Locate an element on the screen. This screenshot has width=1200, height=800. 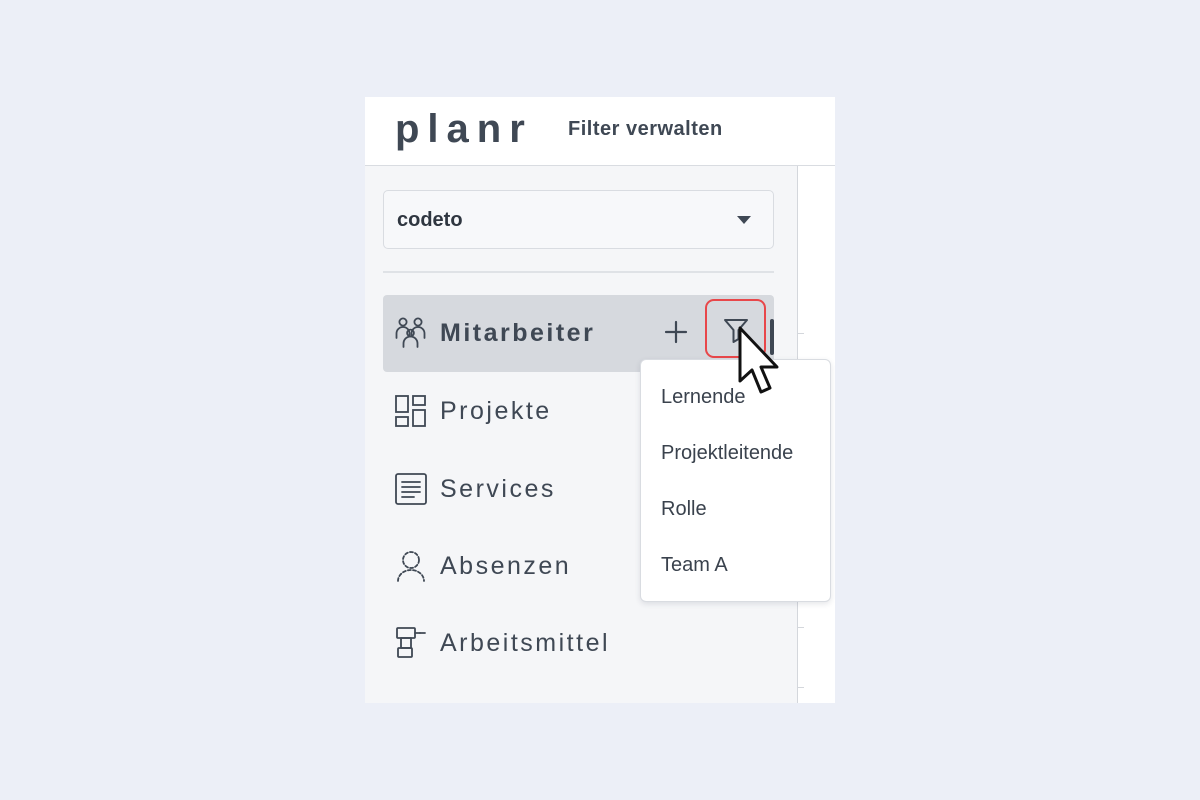
drill-icon is located at coordinates (411, 642).